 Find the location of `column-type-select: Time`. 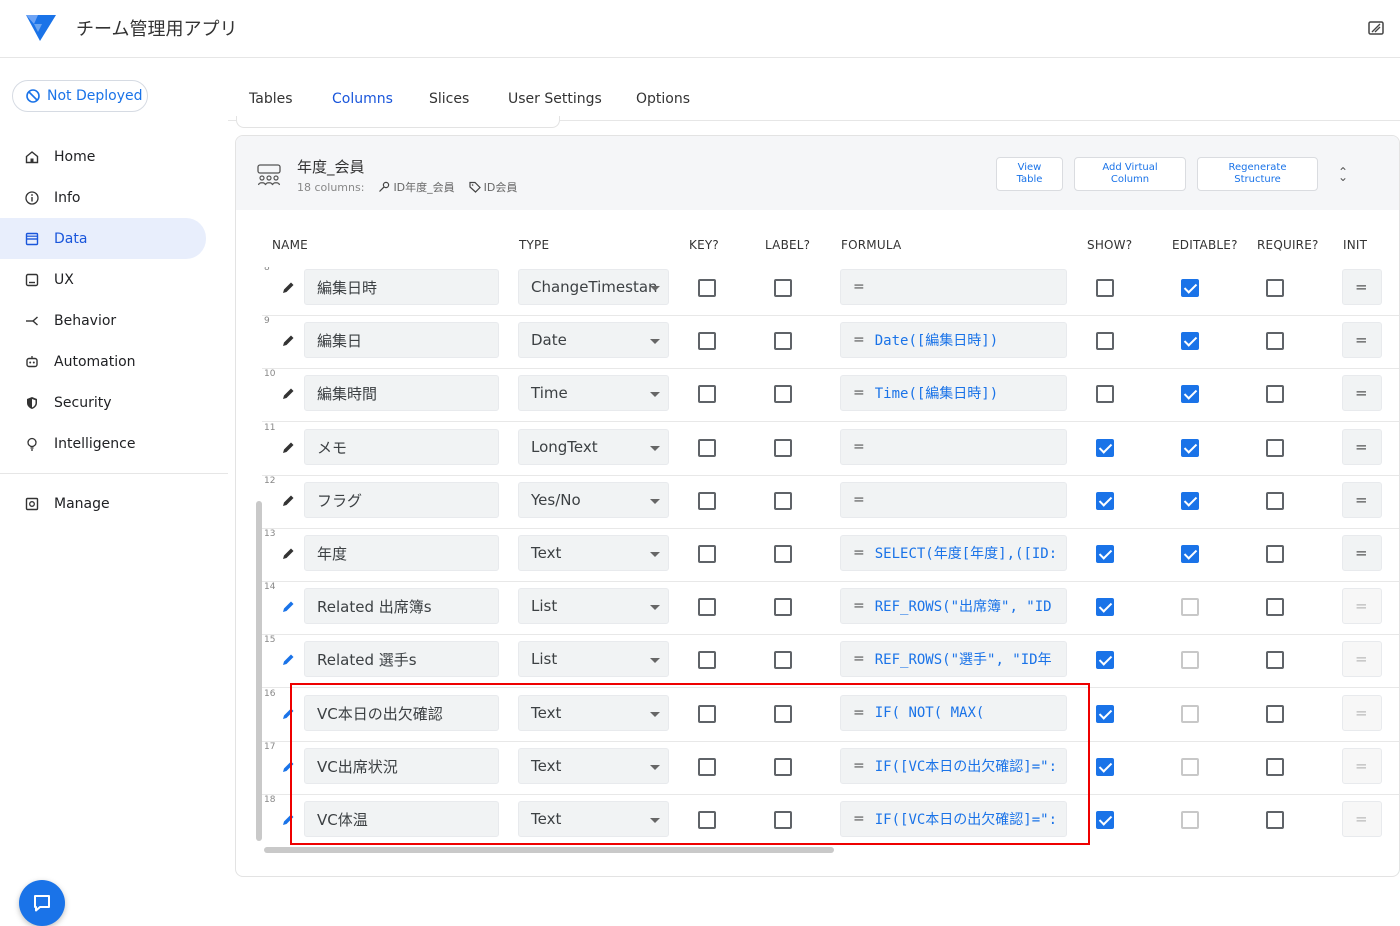

column-type-select: Time is located at coordinates (593, 393).